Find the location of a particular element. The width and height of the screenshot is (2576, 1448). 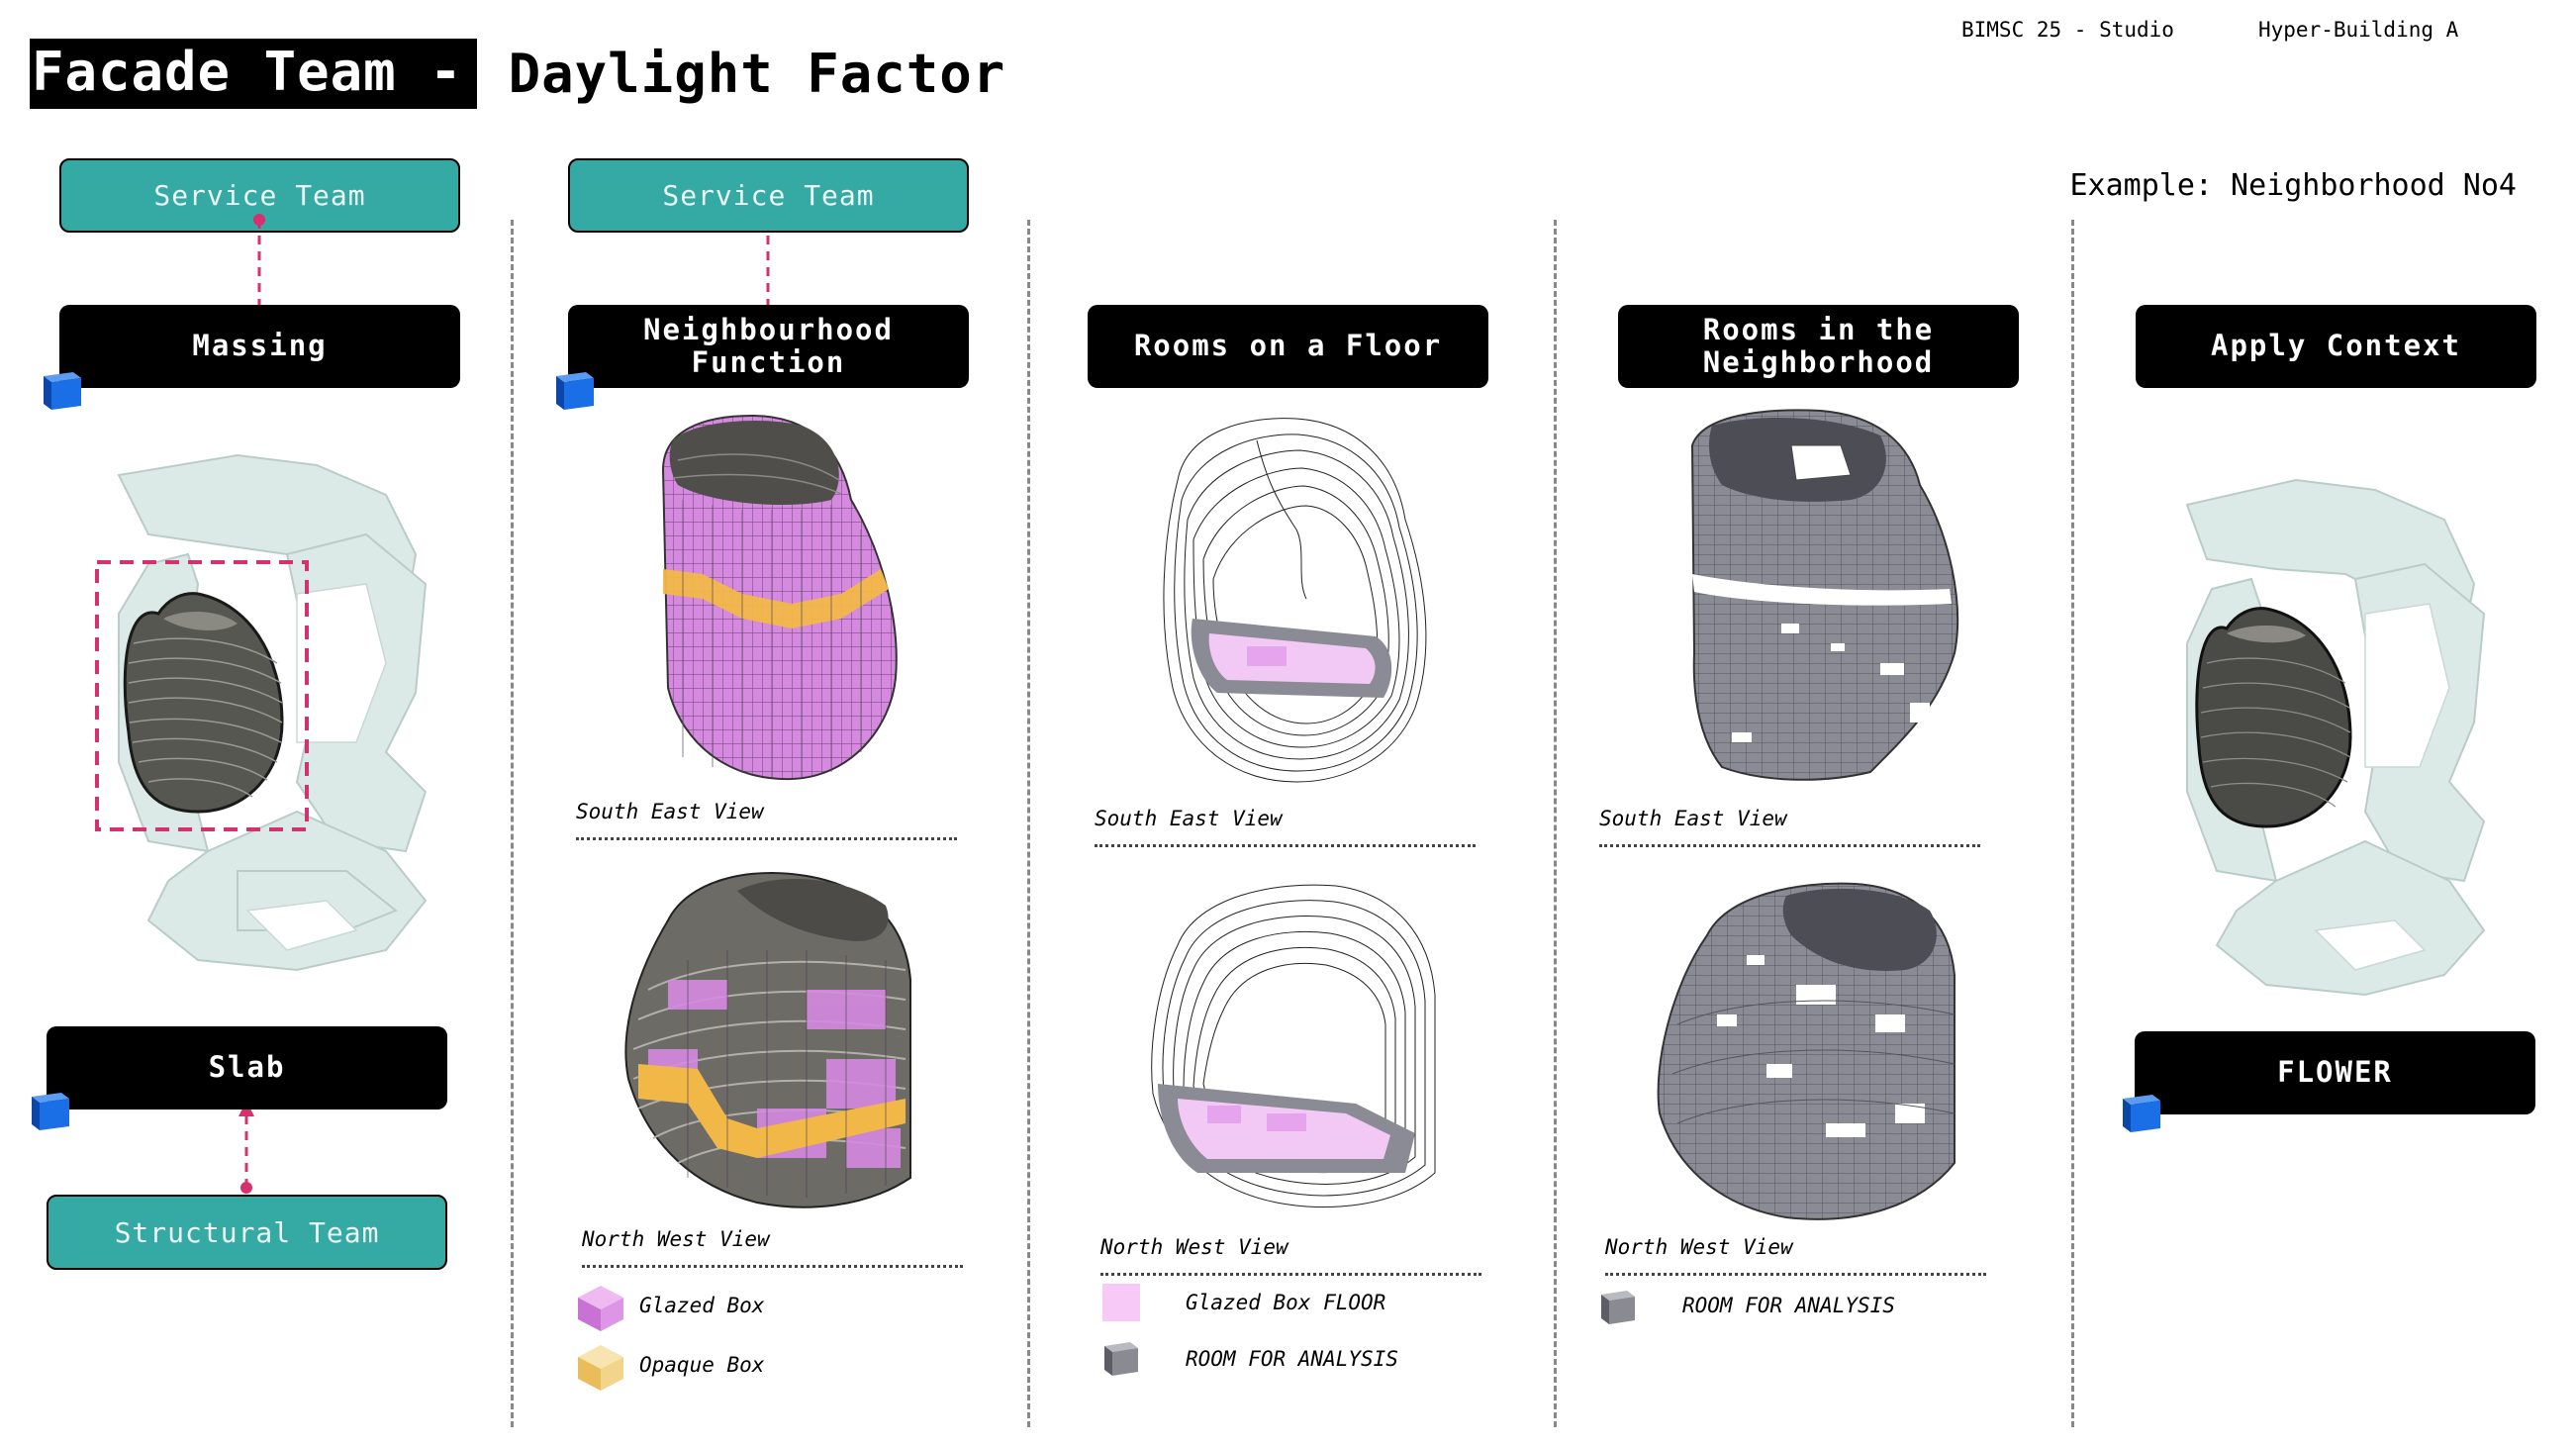

rooms-in-neighborhood-box: Rooms in the Neighborhood is located at coordinates (1818, 346).